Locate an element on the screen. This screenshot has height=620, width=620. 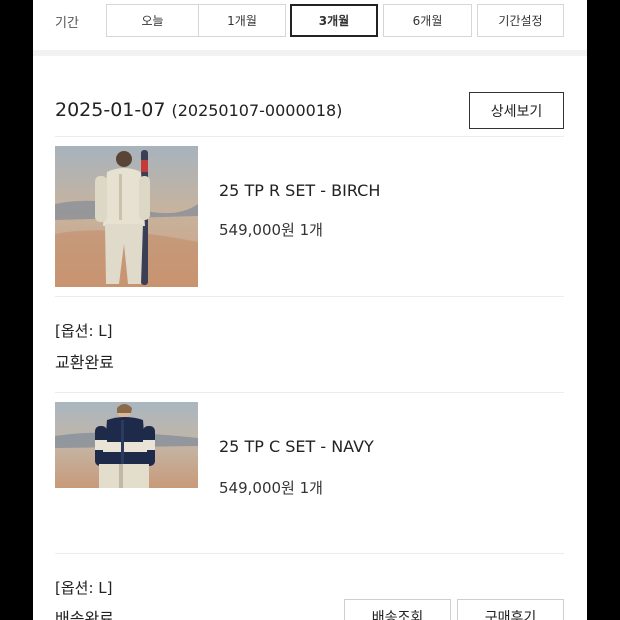
product-image-navy-set is located at coordinates (126, 445).